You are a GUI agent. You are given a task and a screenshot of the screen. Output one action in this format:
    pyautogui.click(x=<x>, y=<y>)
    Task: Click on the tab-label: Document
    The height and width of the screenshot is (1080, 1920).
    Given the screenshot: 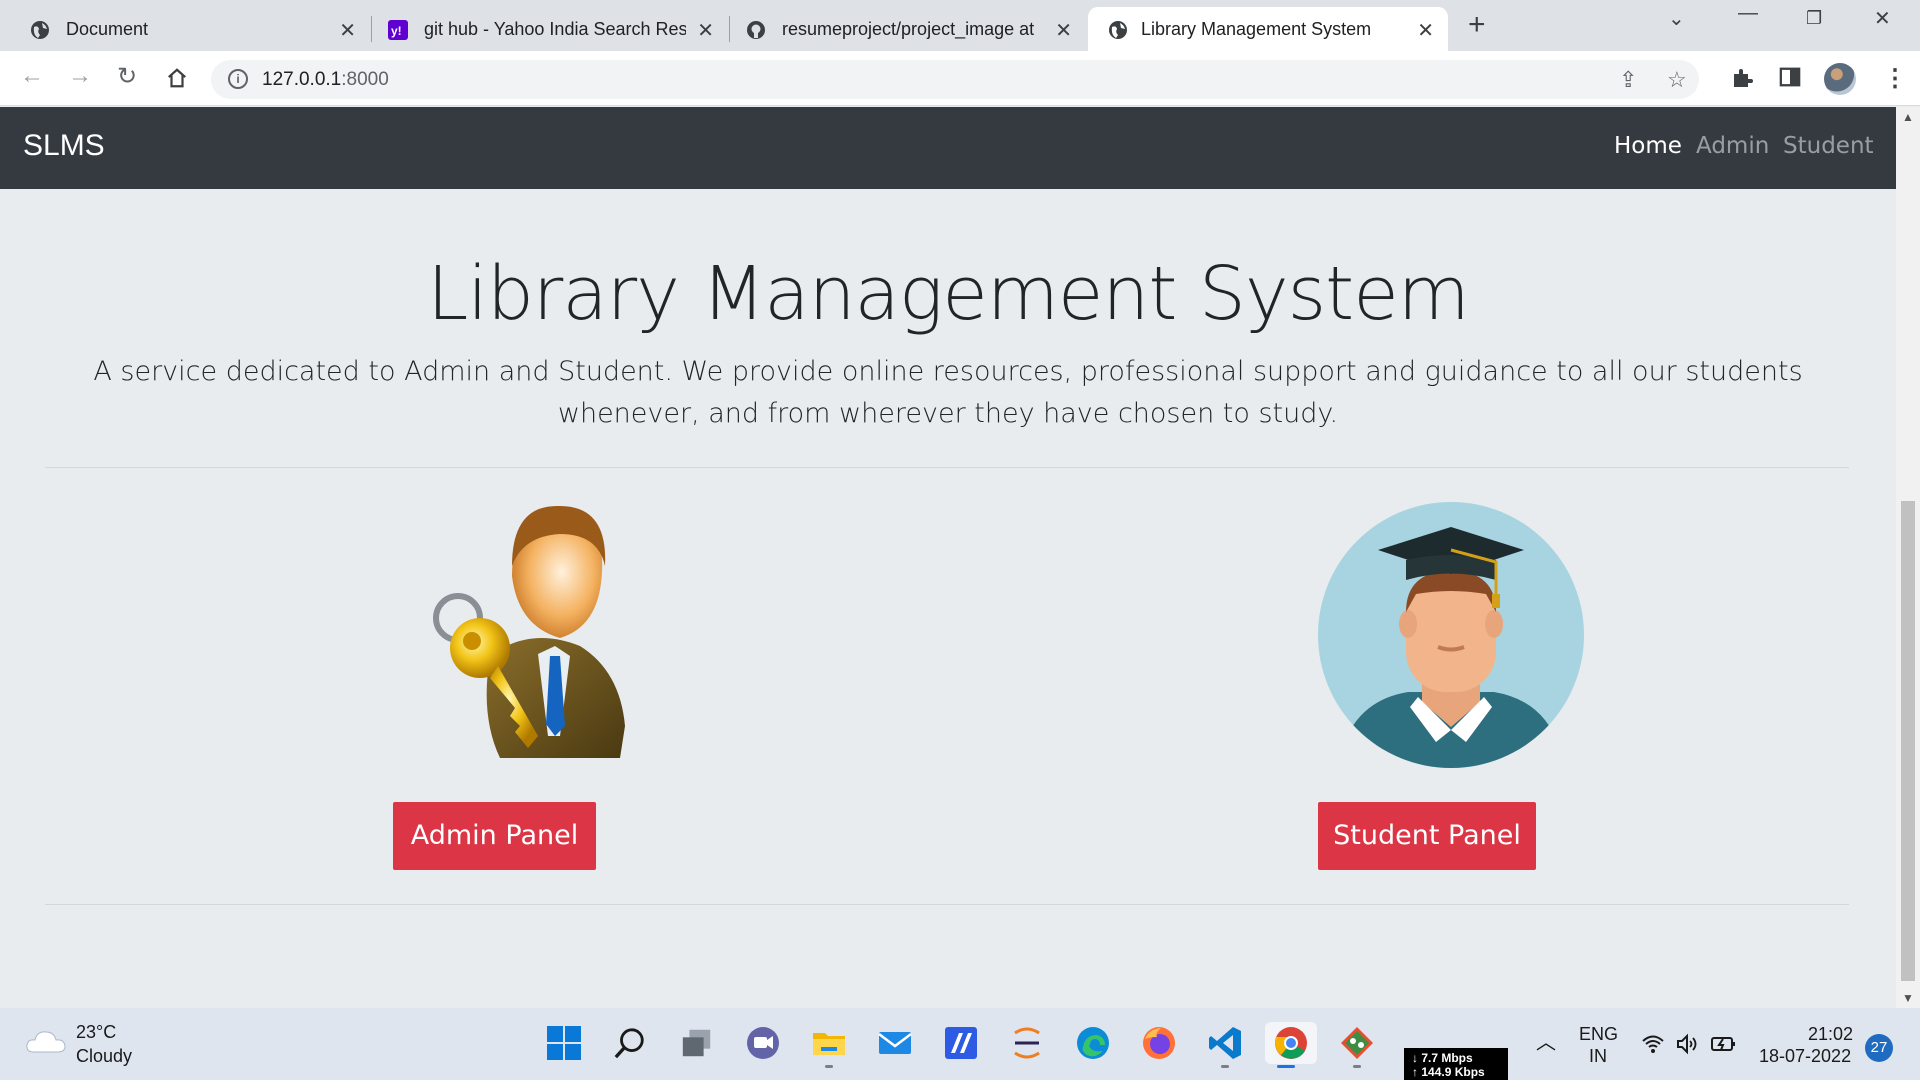 What is the action you would take?
    pyautogui.click(x=107, y=29)
    